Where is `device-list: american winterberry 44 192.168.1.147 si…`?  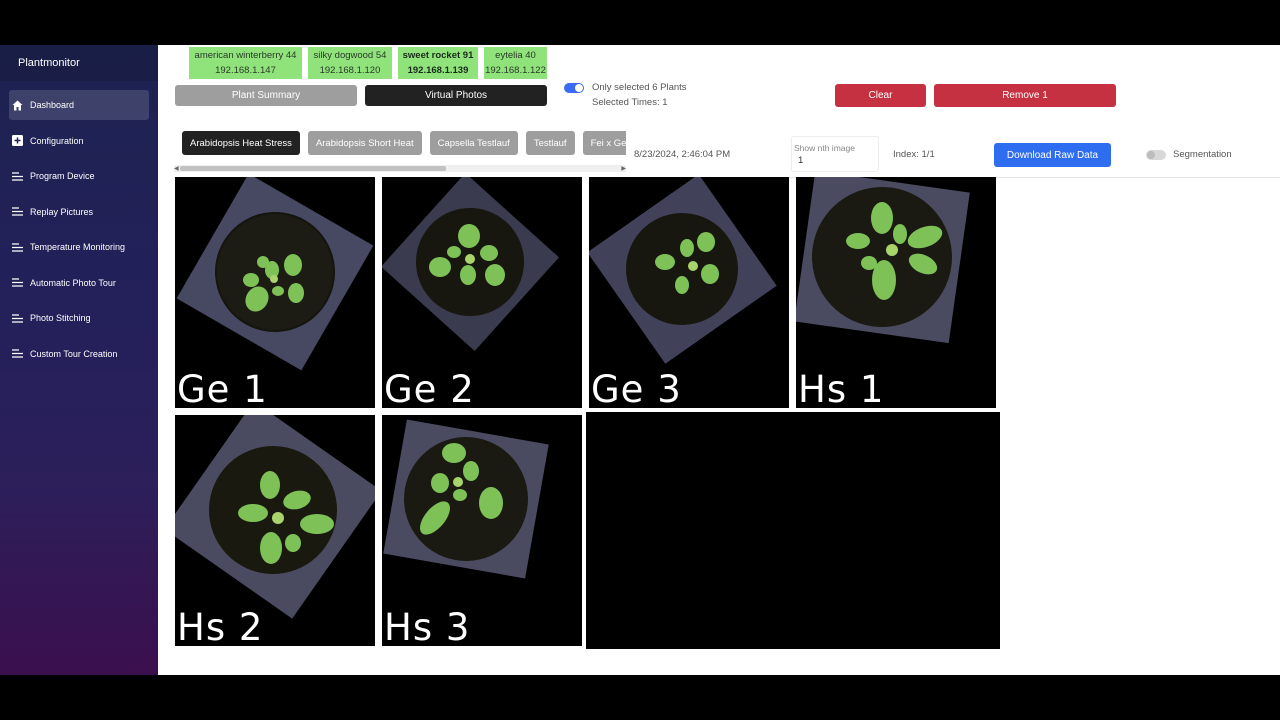 device-list: american winterberry 44 192.168.1.147 si… is located at coordinates (371, 63).